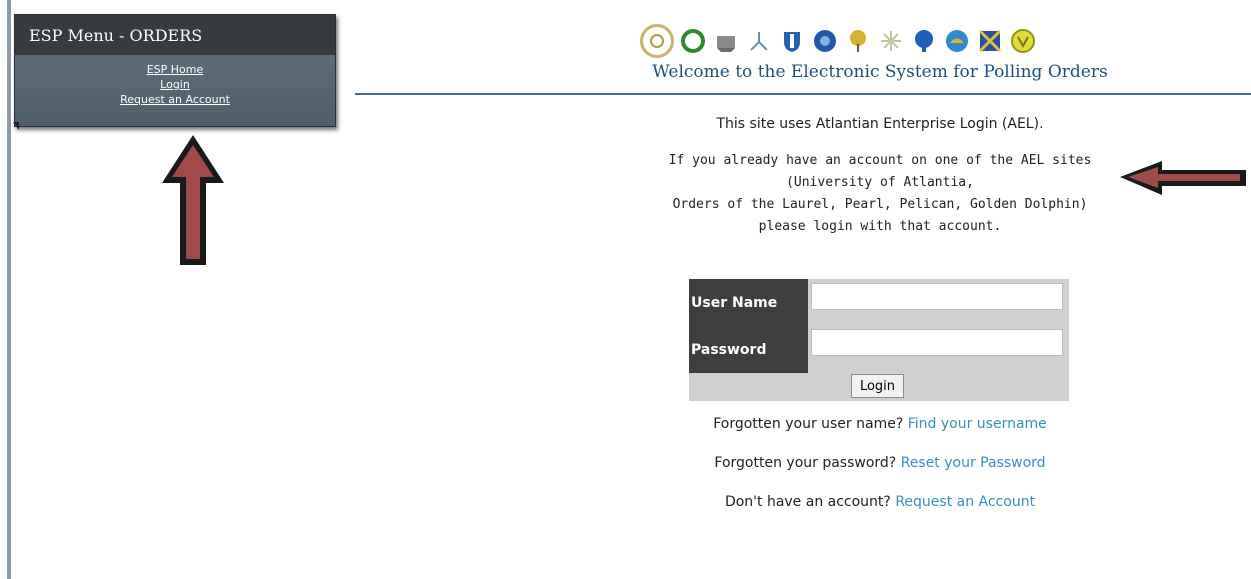  Describe the element at coordinates (805, 463) in the screenshot. I see `help-password-prefix: Forgotten your password?` at that location.